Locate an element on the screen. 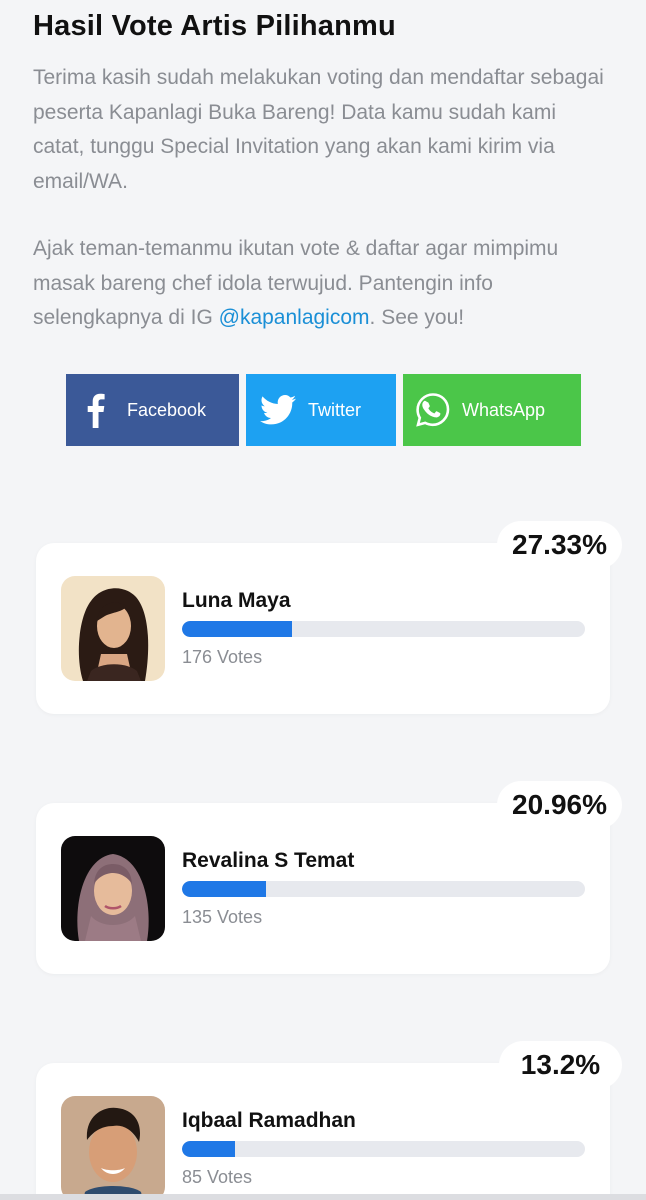 This screenshot has height=1200, width=646. share-facebook-button: Facebook is located at coordinates (152, 410).